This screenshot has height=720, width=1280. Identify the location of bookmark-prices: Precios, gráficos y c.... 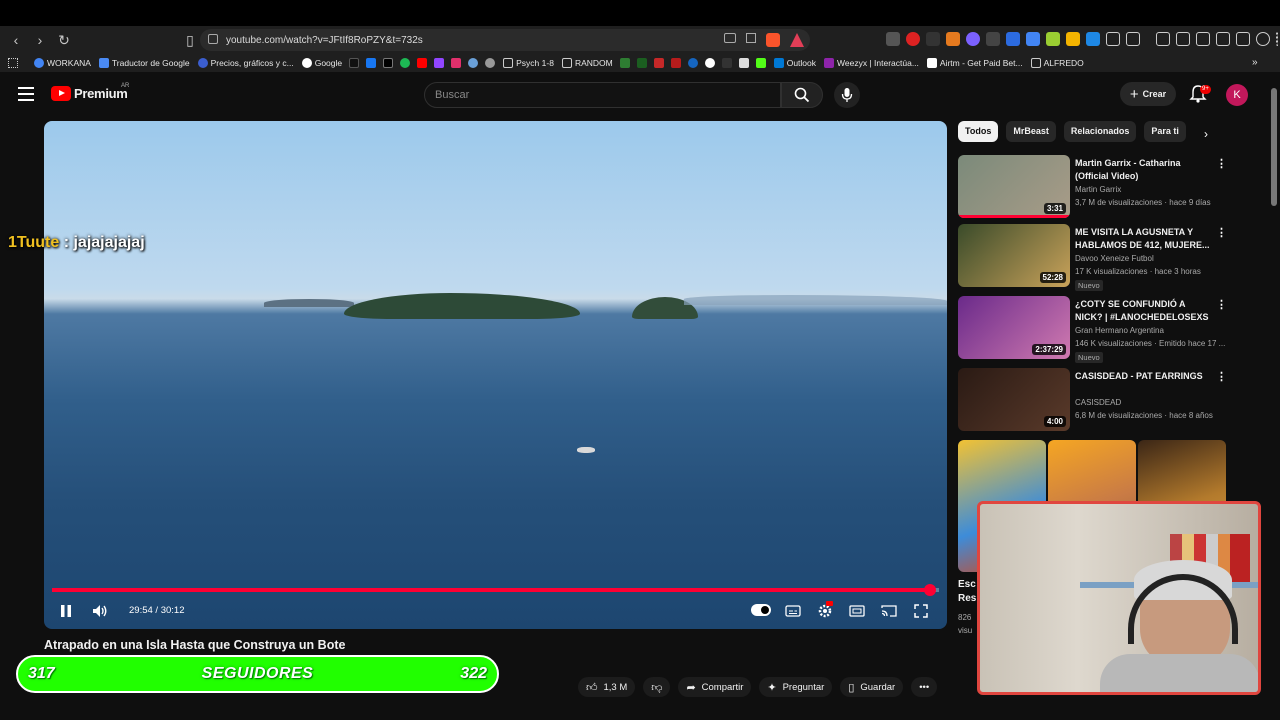
(245, 63).